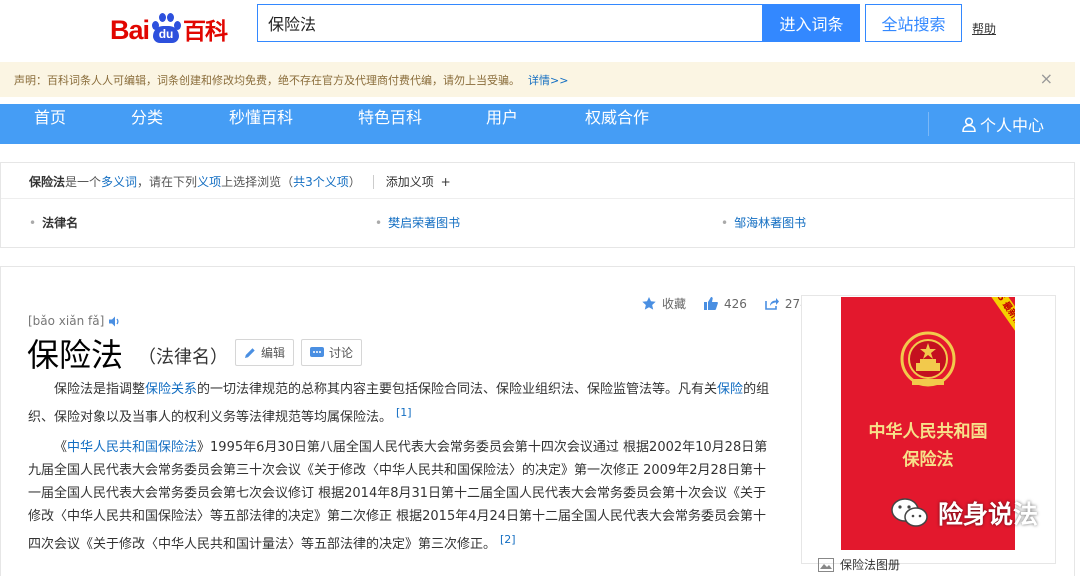 The image size is (1080, 576). What do you see at coordinates (928, 432) in the screenshot?
I see `cover-title-line1: 中华人民共和国` at bounding box center [928, 432].